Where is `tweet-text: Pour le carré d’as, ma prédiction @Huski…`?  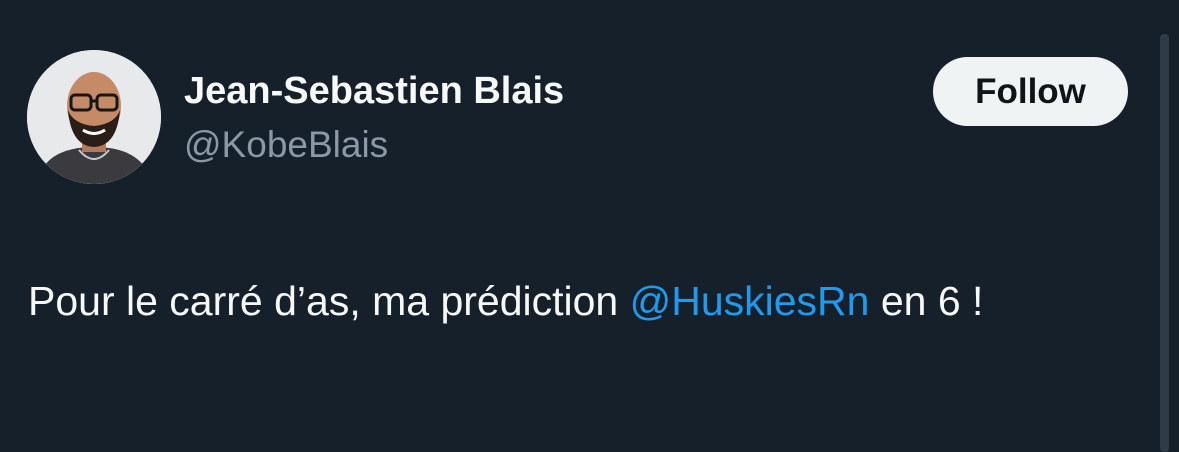 tweet-text: Pour le carré d’as, ma prédiction @Huski… is located at coordinates (588, 301).